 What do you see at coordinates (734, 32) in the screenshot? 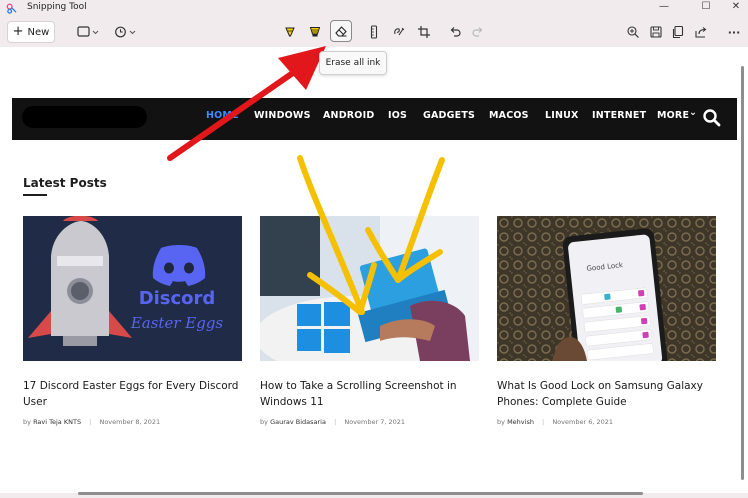
I see `more-options-button: ···` at bounding box center [734, 32].